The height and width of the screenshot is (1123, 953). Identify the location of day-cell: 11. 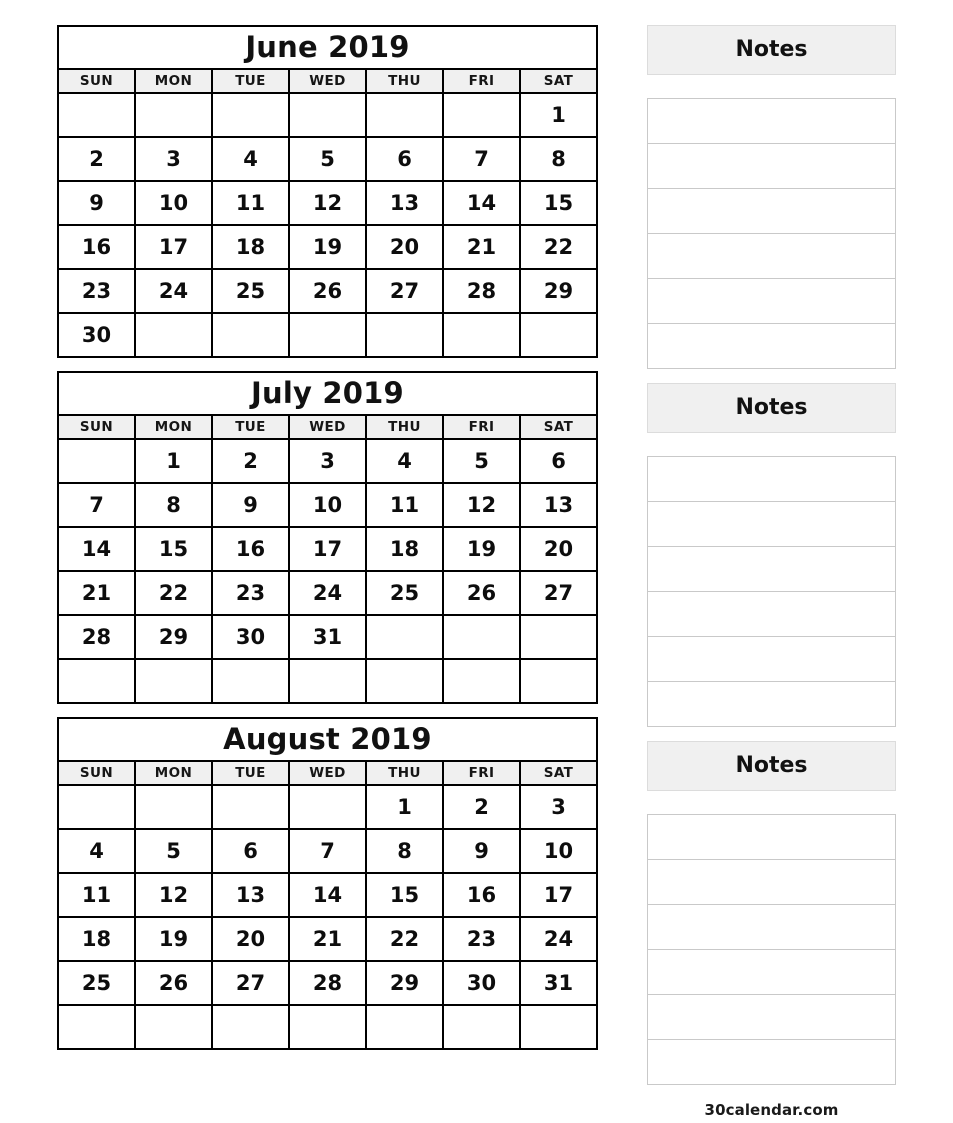
(404, 505).